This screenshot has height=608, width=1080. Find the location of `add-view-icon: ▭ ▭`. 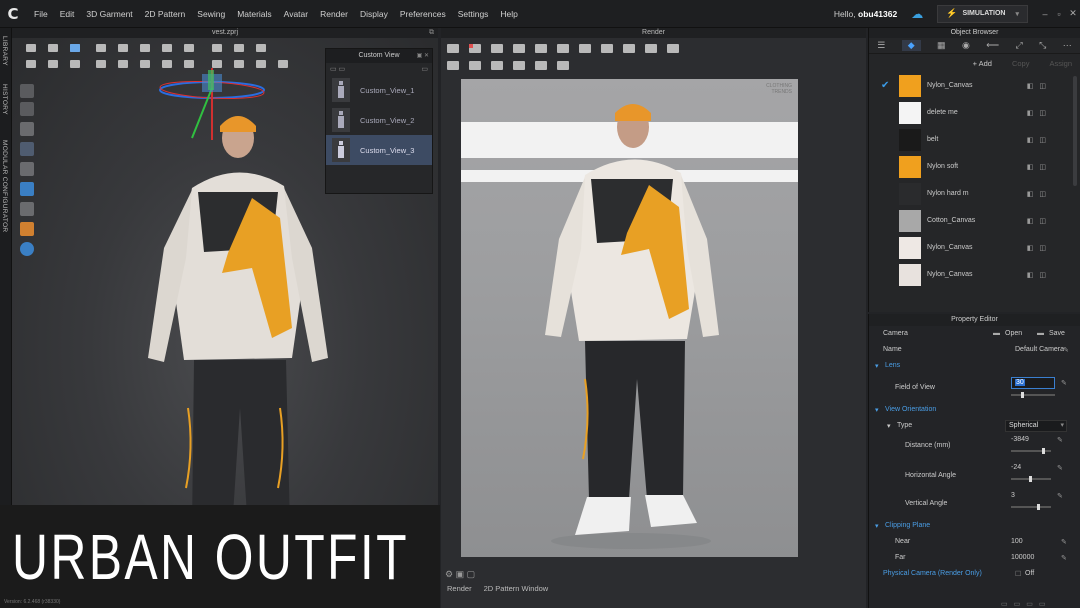

add-view-icon: ▭ ▭ is located at coordinates (337, 69).